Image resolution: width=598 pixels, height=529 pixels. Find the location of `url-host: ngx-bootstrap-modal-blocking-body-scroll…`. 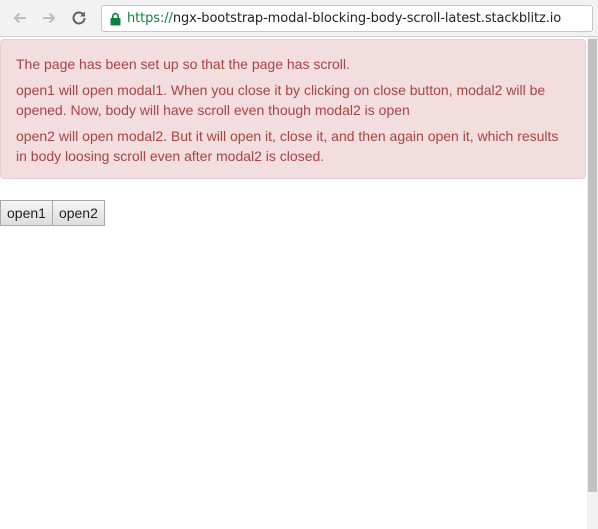

url-host: ngx-bootstrap-modal-blocking-body-scroll… is located at coordinates (367, 18).